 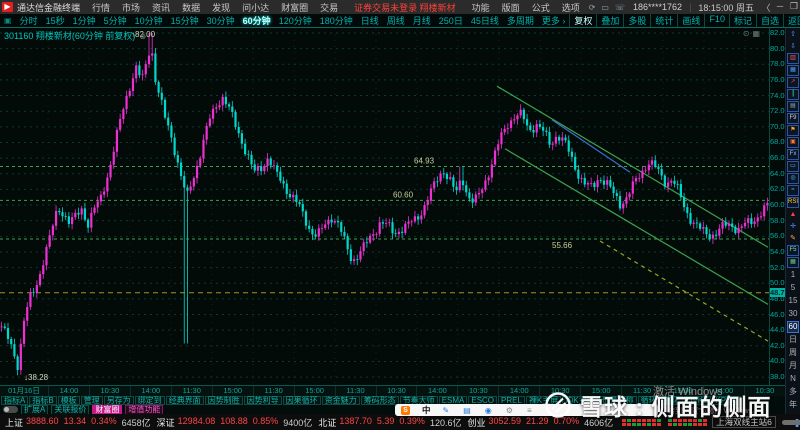 What do you see at coordinates (336, 20) in the screenshot?
I see `period-180分钟: 180分钟` at bounding box center [336, 20].